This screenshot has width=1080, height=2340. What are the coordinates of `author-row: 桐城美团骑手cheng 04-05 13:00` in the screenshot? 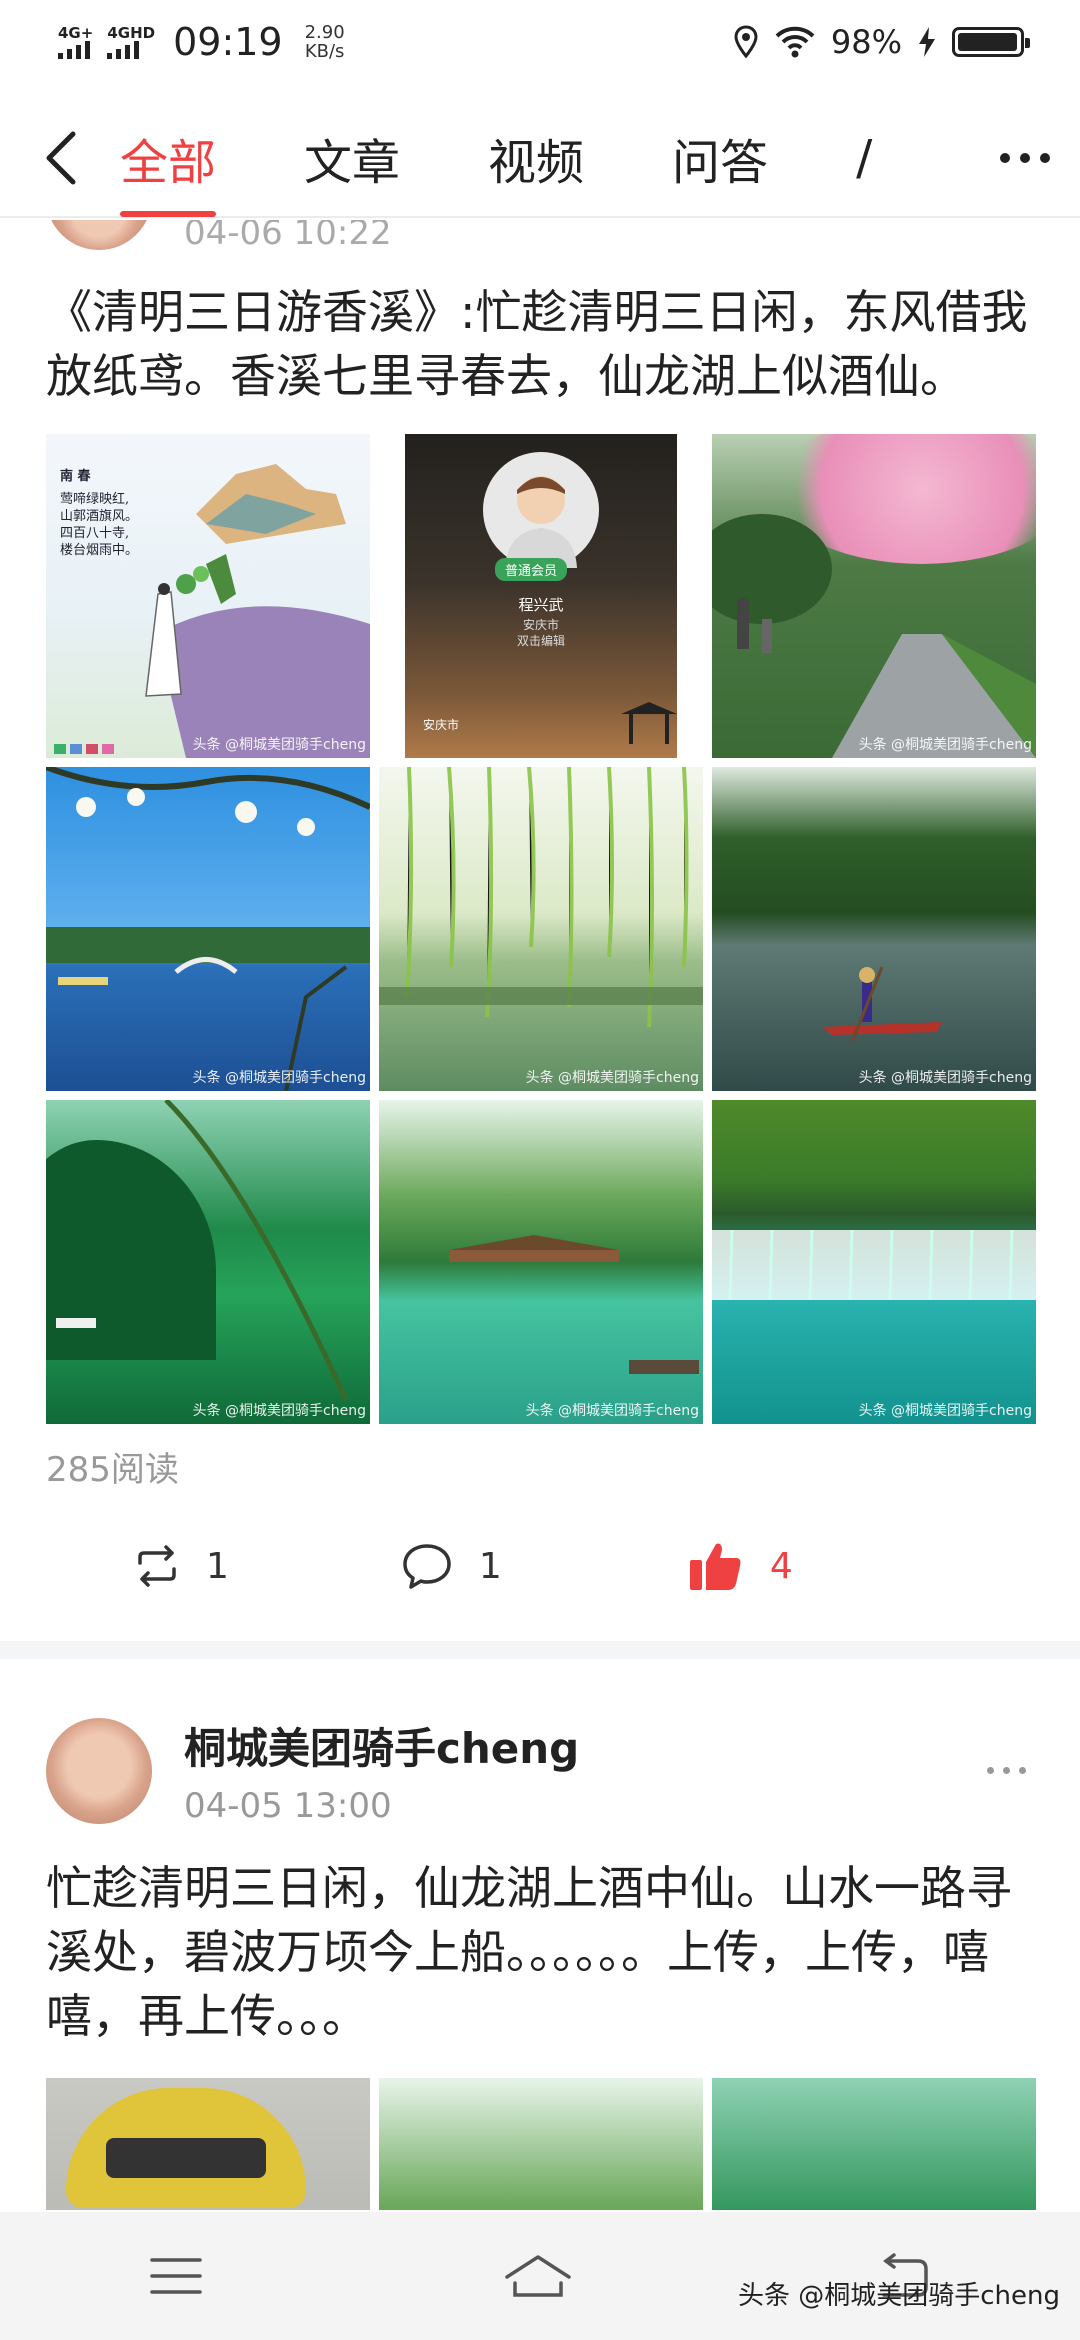 It's located at (540, 1742).